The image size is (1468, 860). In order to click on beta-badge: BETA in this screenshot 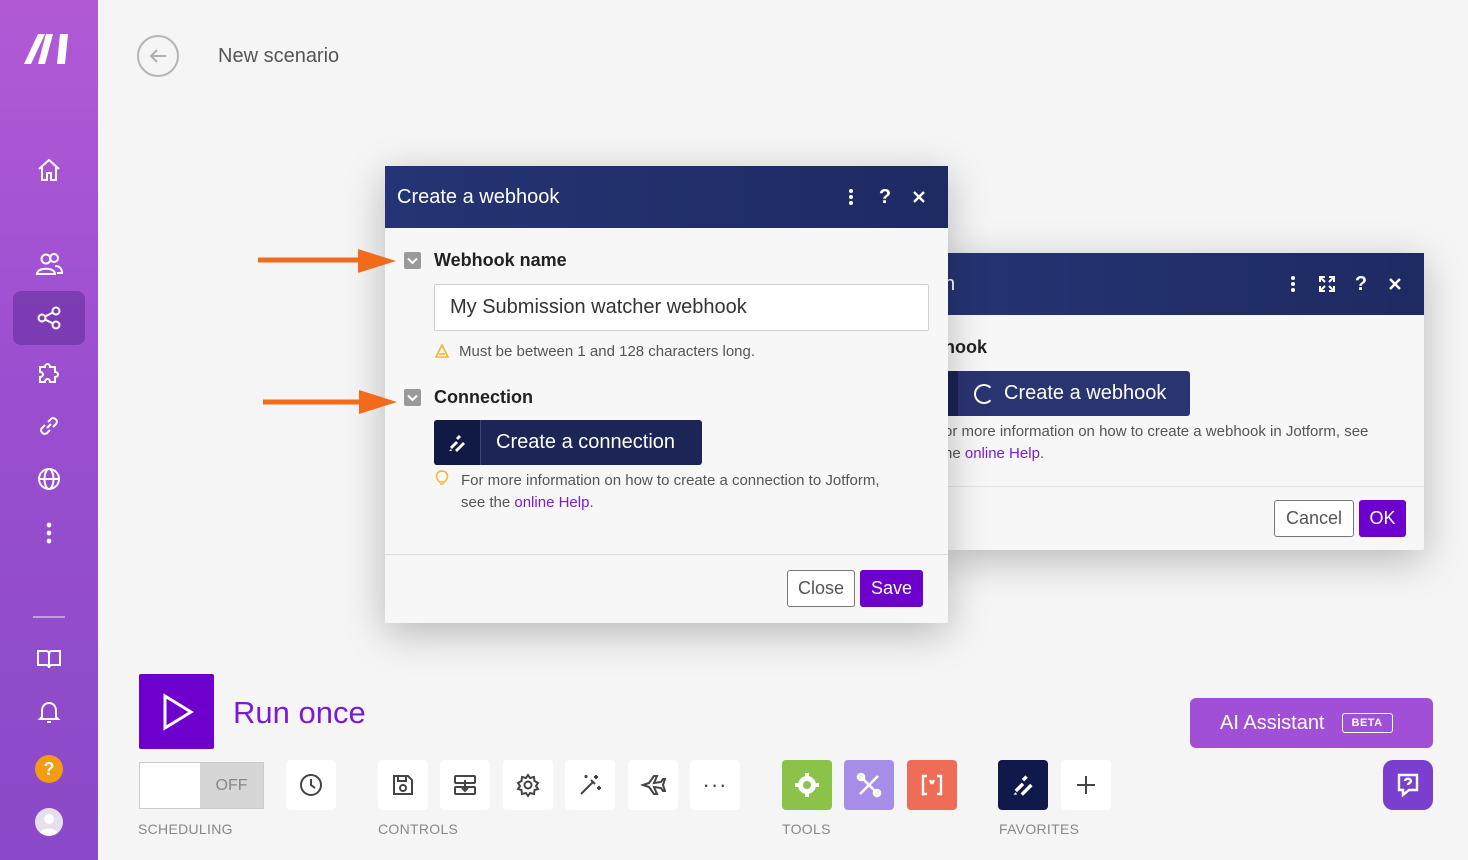, I will do `click(1367, 723)`.